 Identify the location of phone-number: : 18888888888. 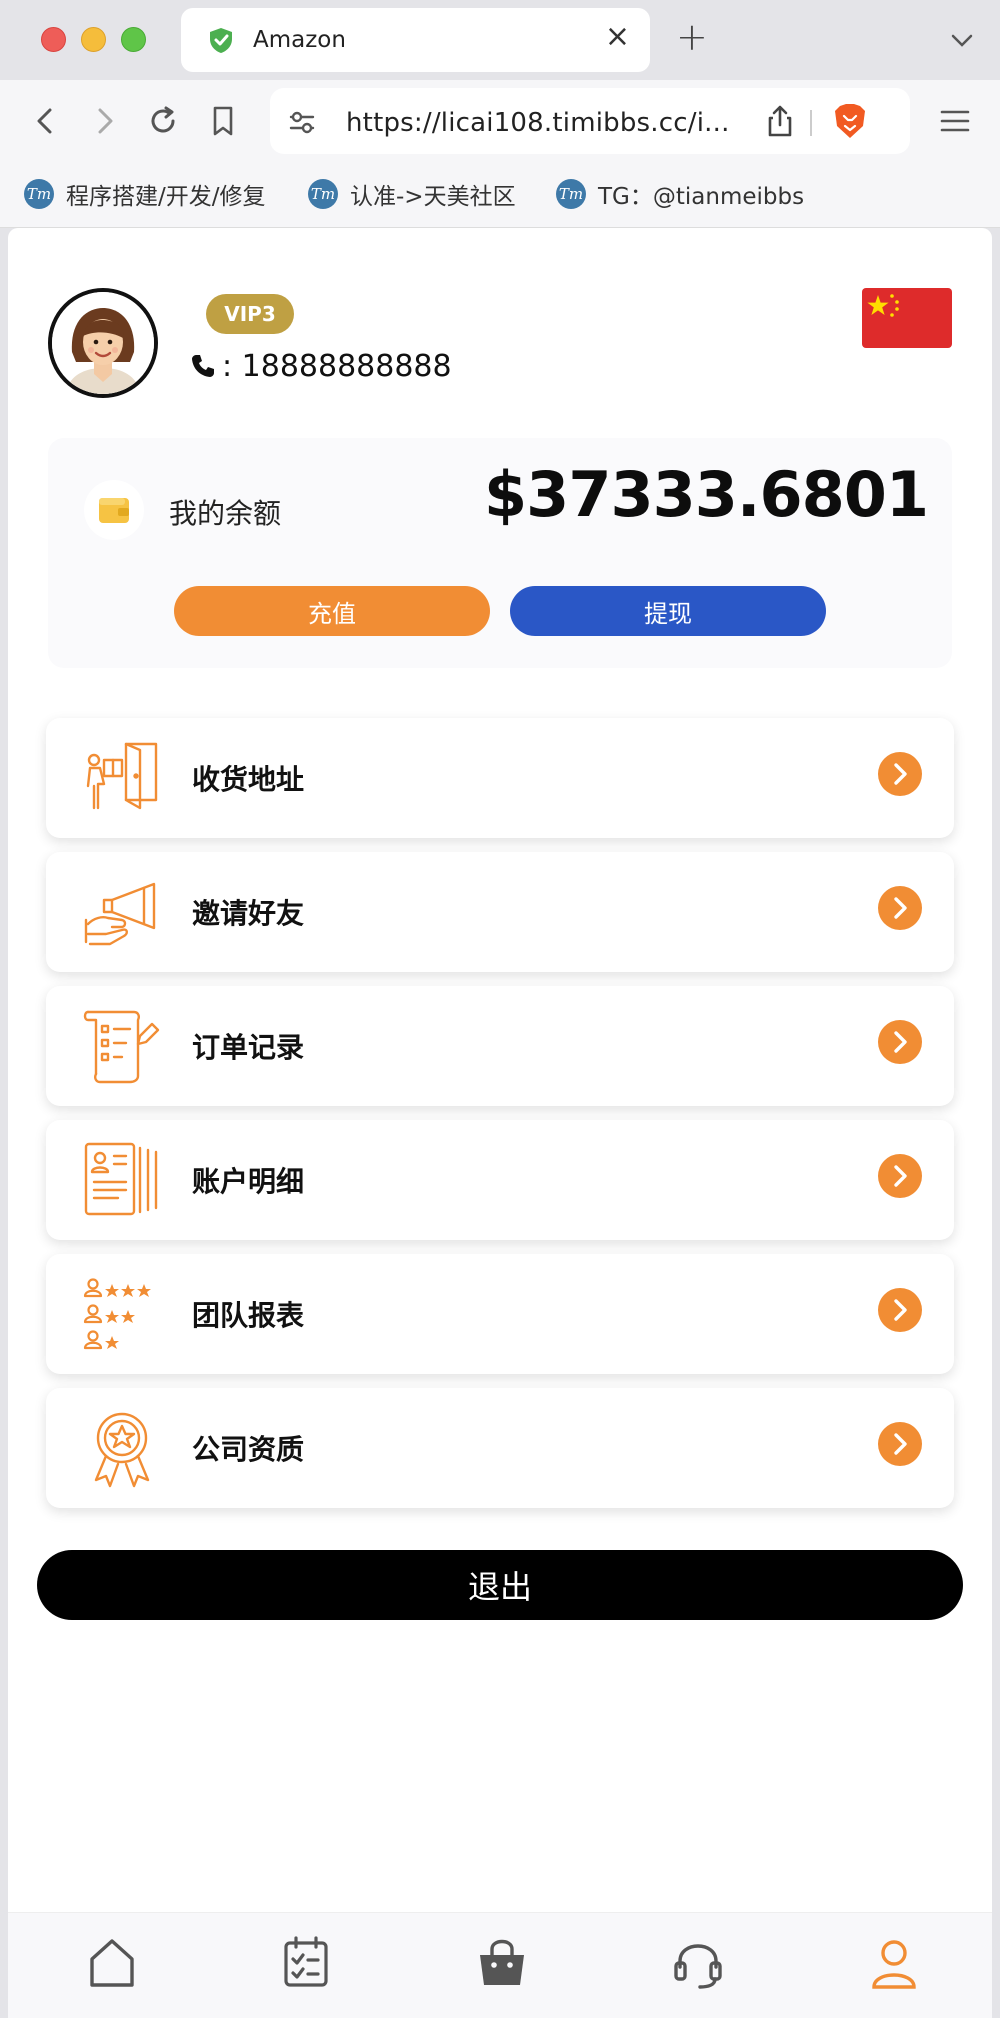
(337, 366).